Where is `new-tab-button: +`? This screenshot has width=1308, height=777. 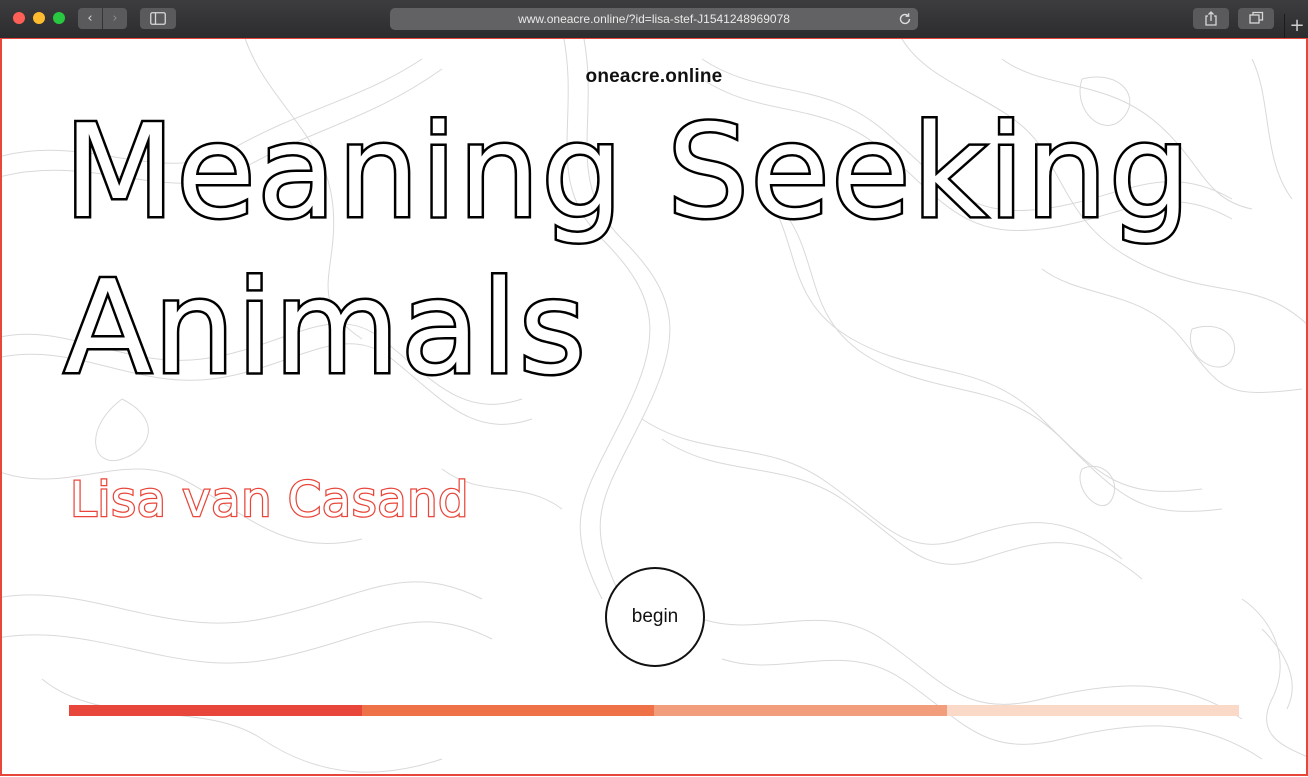
new-tab-button: + is located at coordinates (1296, 26).